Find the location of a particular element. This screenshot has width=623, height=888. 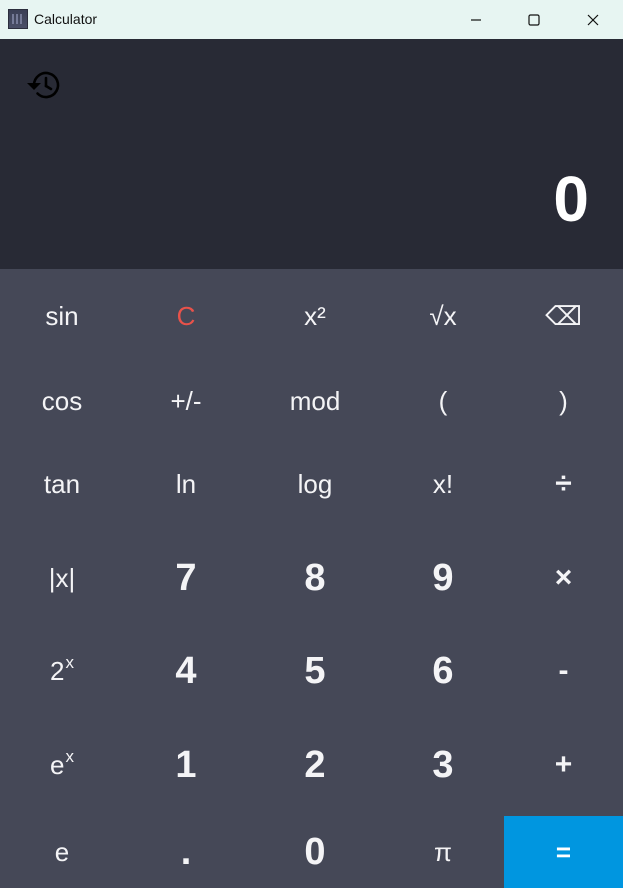

minimize-button is located at coordinates (476, 19).